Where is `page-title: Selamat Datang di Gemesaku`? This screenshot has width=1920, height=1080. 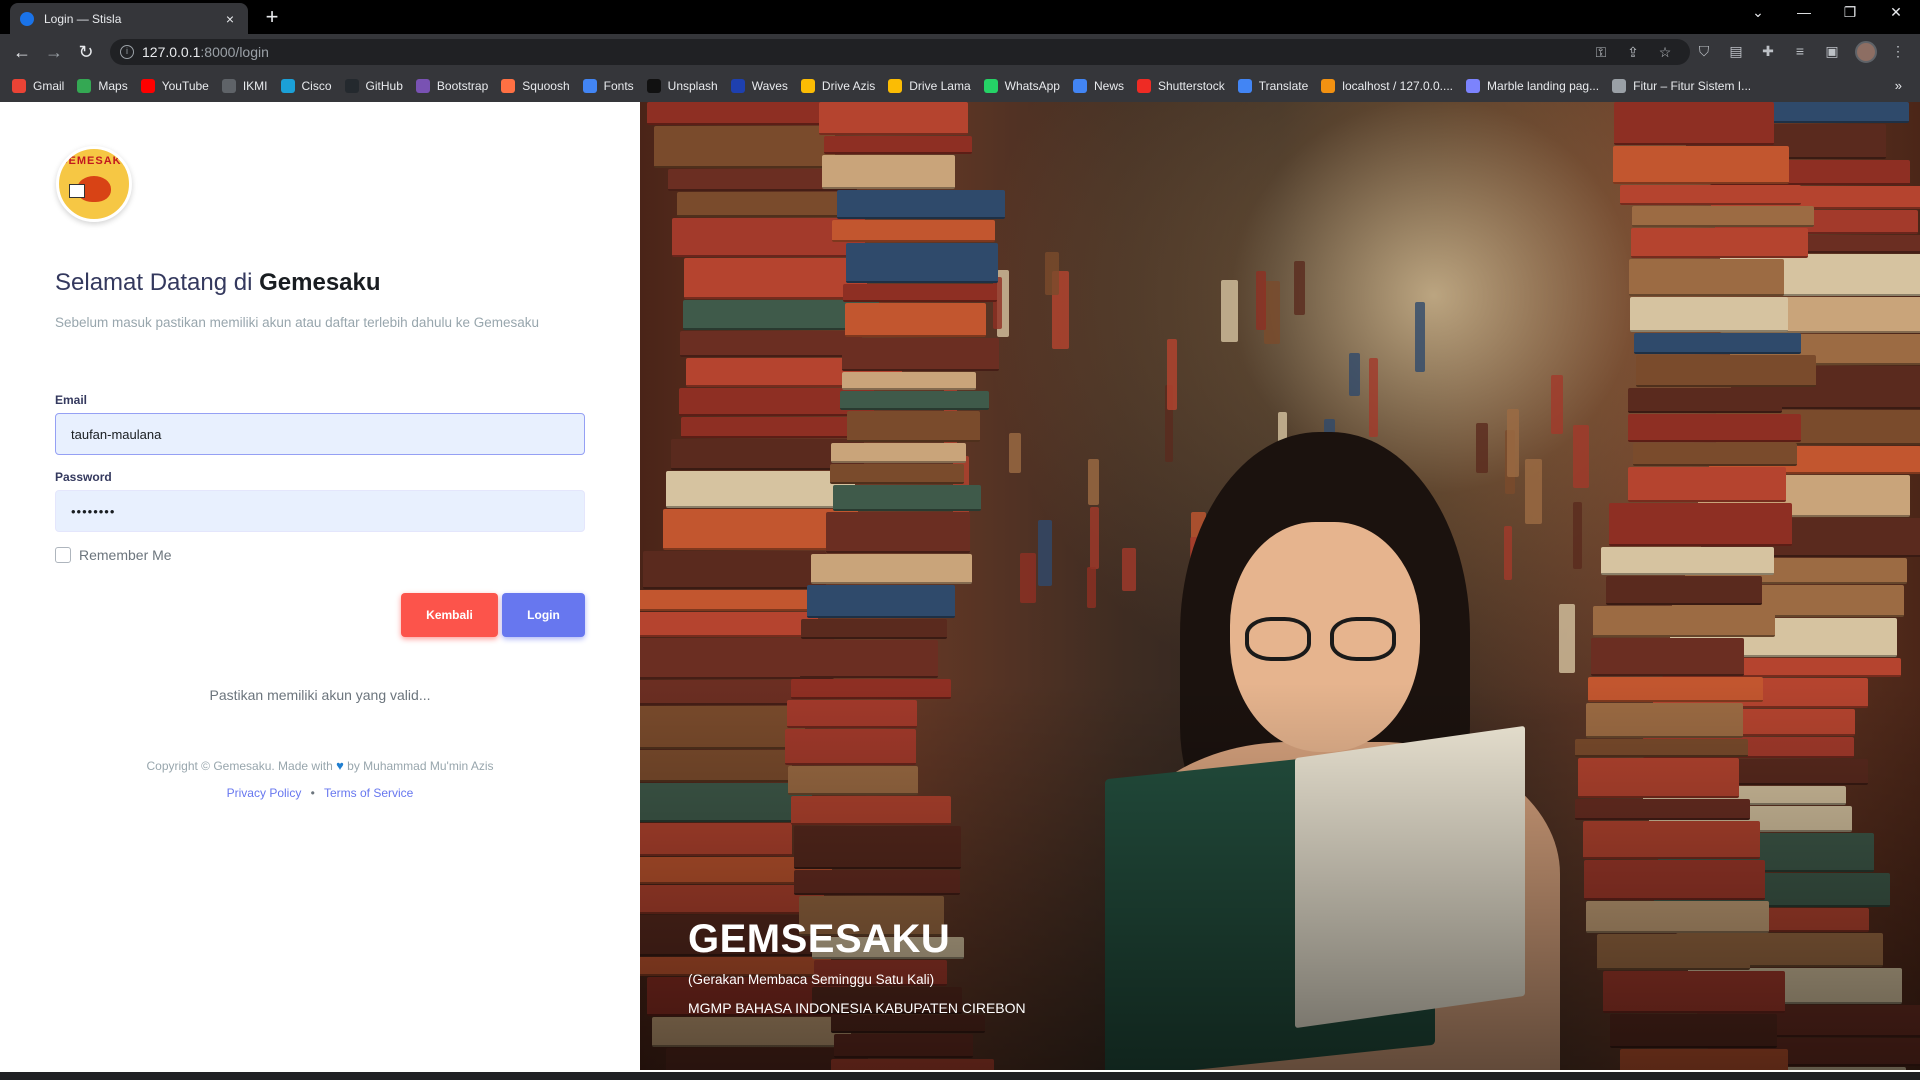
page-title: Selamat Datang di Gemesaku is located at coordinates (218, 283).